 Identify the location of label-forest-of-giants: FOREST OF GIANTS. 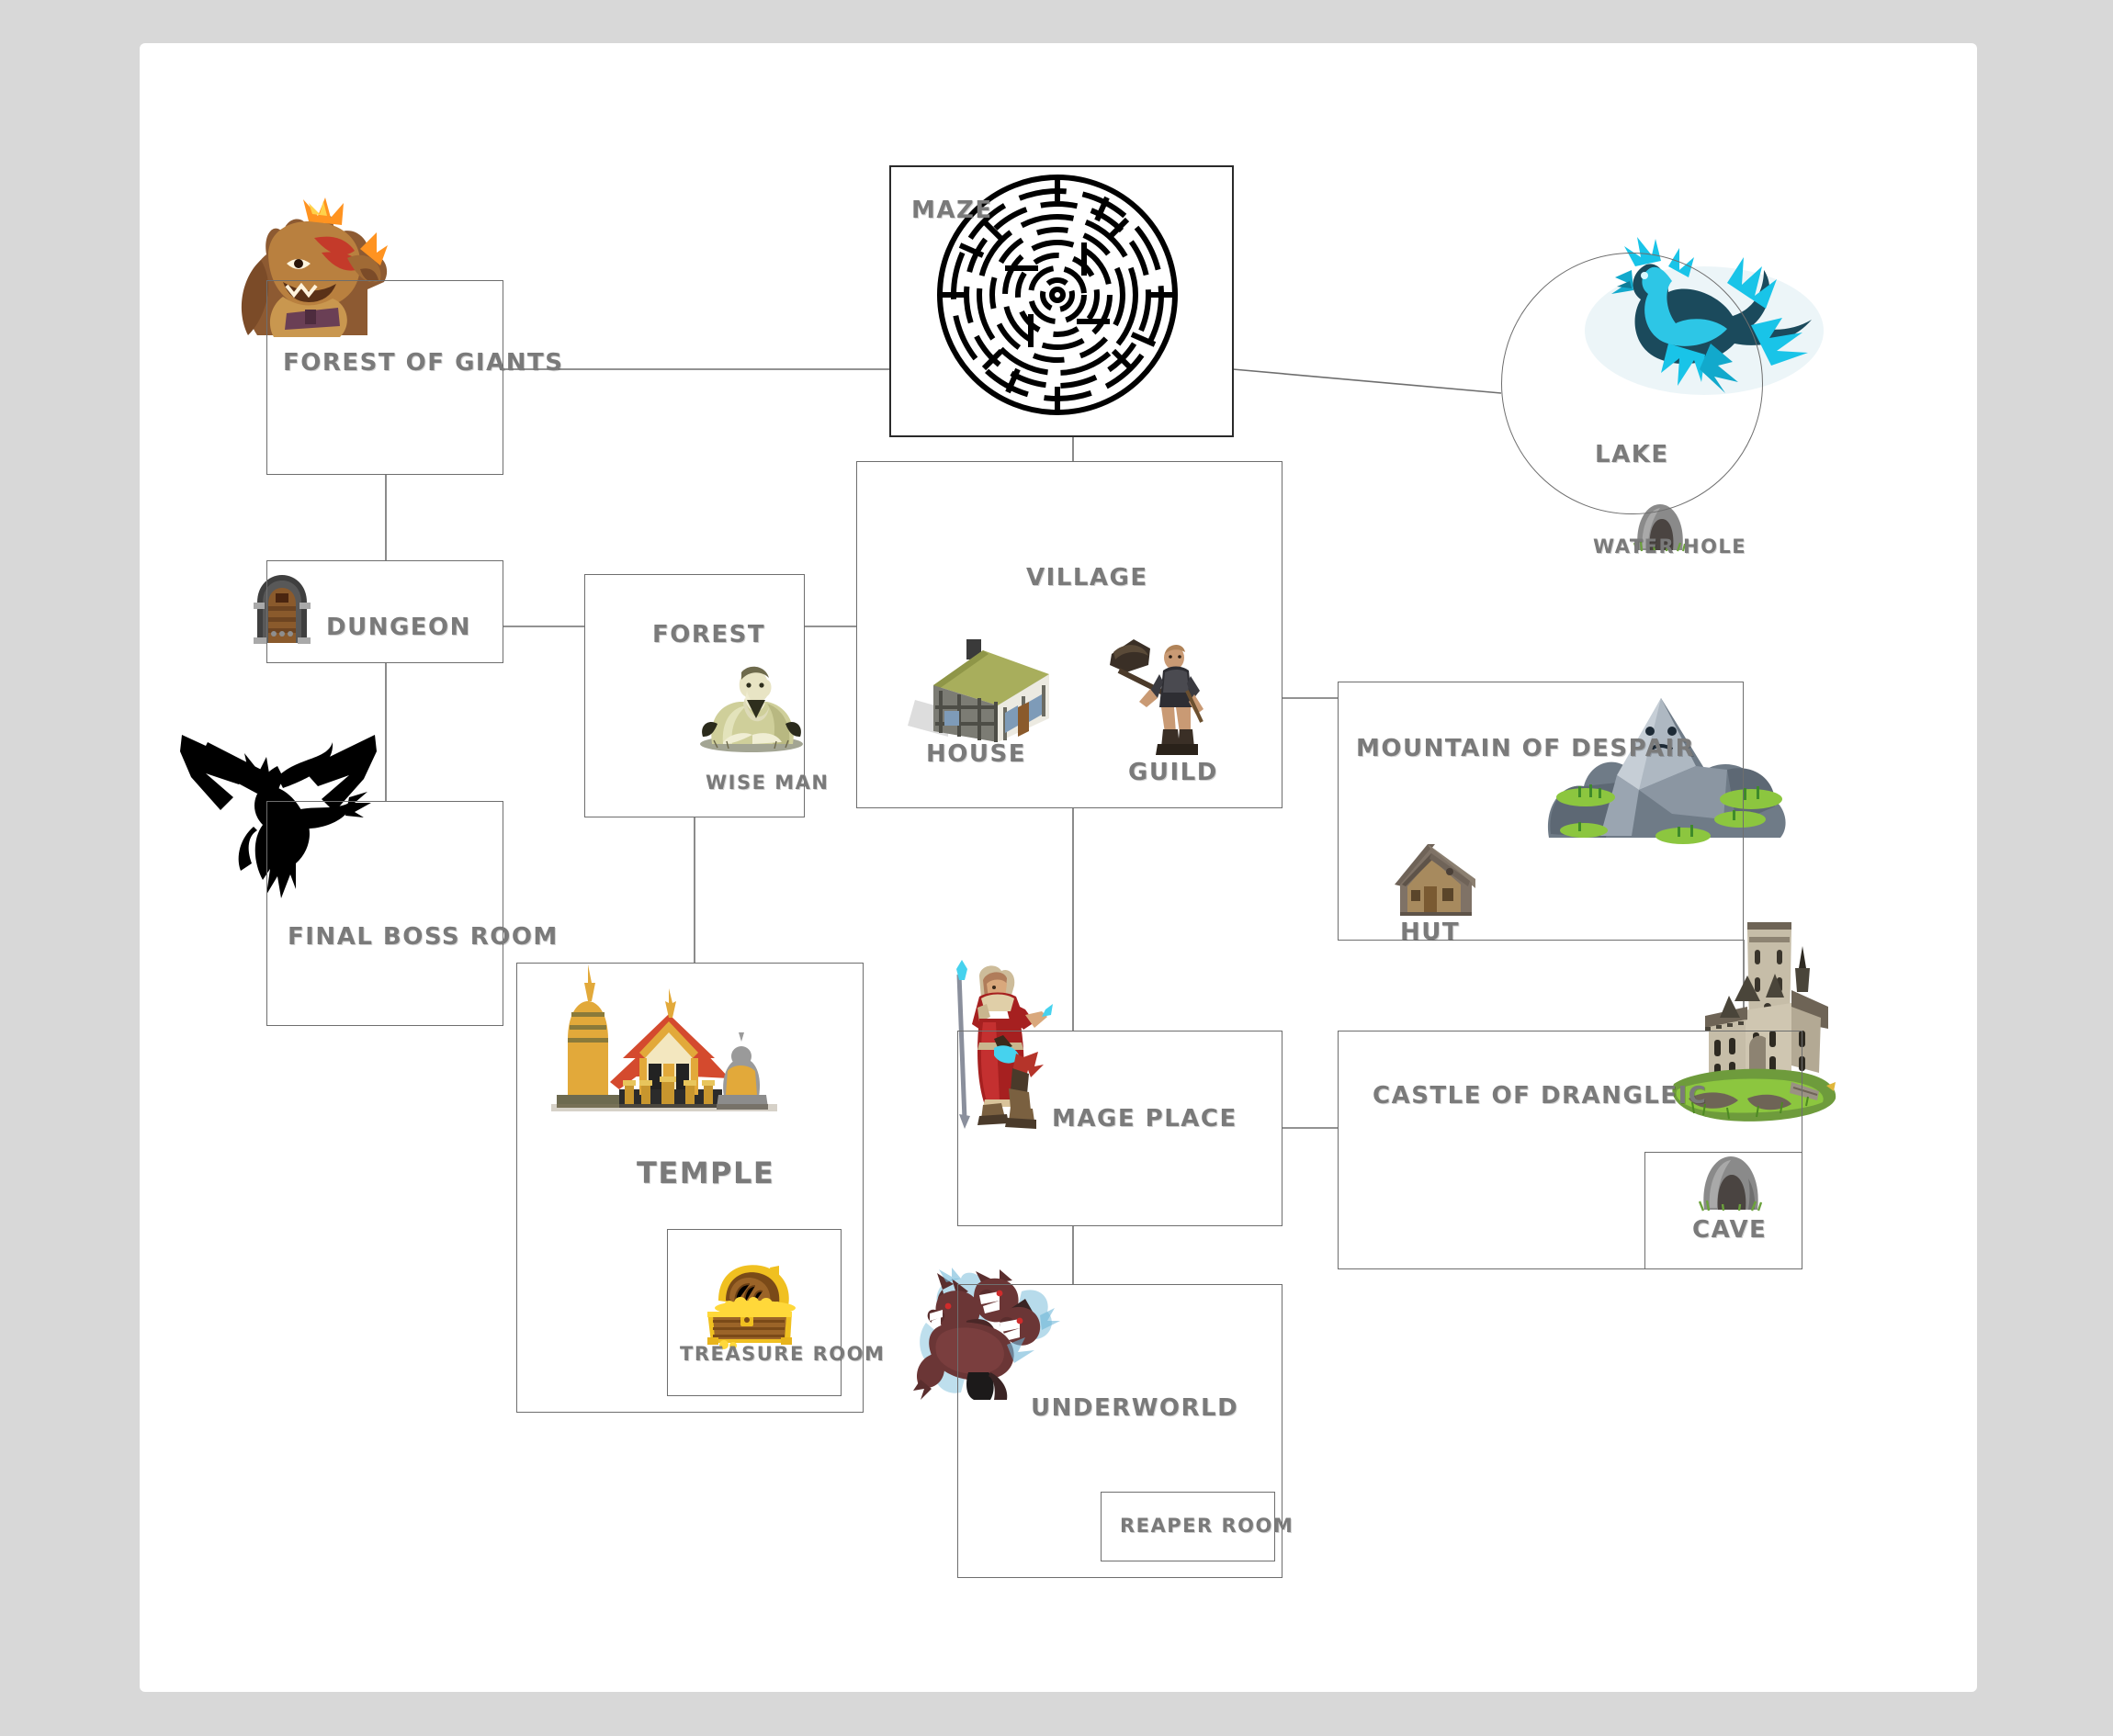
(424, 363).